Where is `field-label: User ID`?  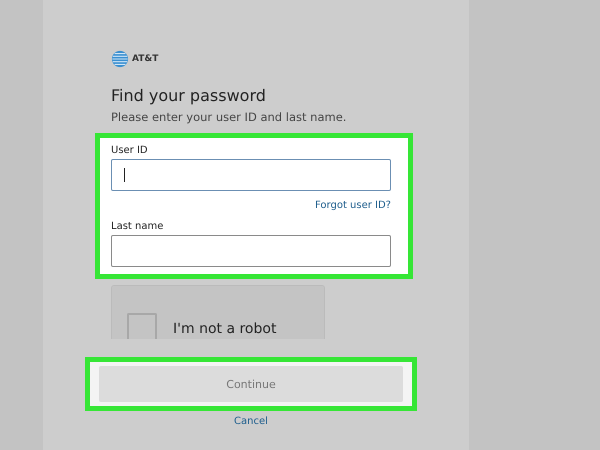 field-label: User ID is located at coordinates (130, 150).